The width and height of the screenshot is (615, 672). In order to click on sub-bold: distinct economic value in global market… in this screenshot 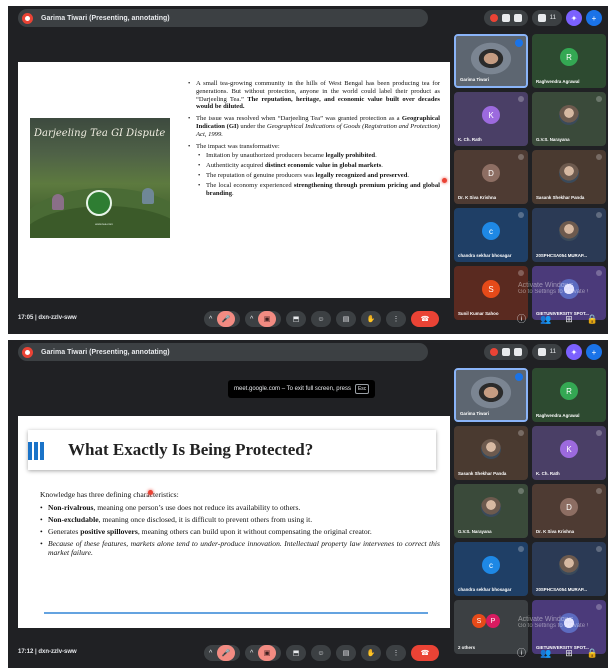, I will do `click(323, 166)`.